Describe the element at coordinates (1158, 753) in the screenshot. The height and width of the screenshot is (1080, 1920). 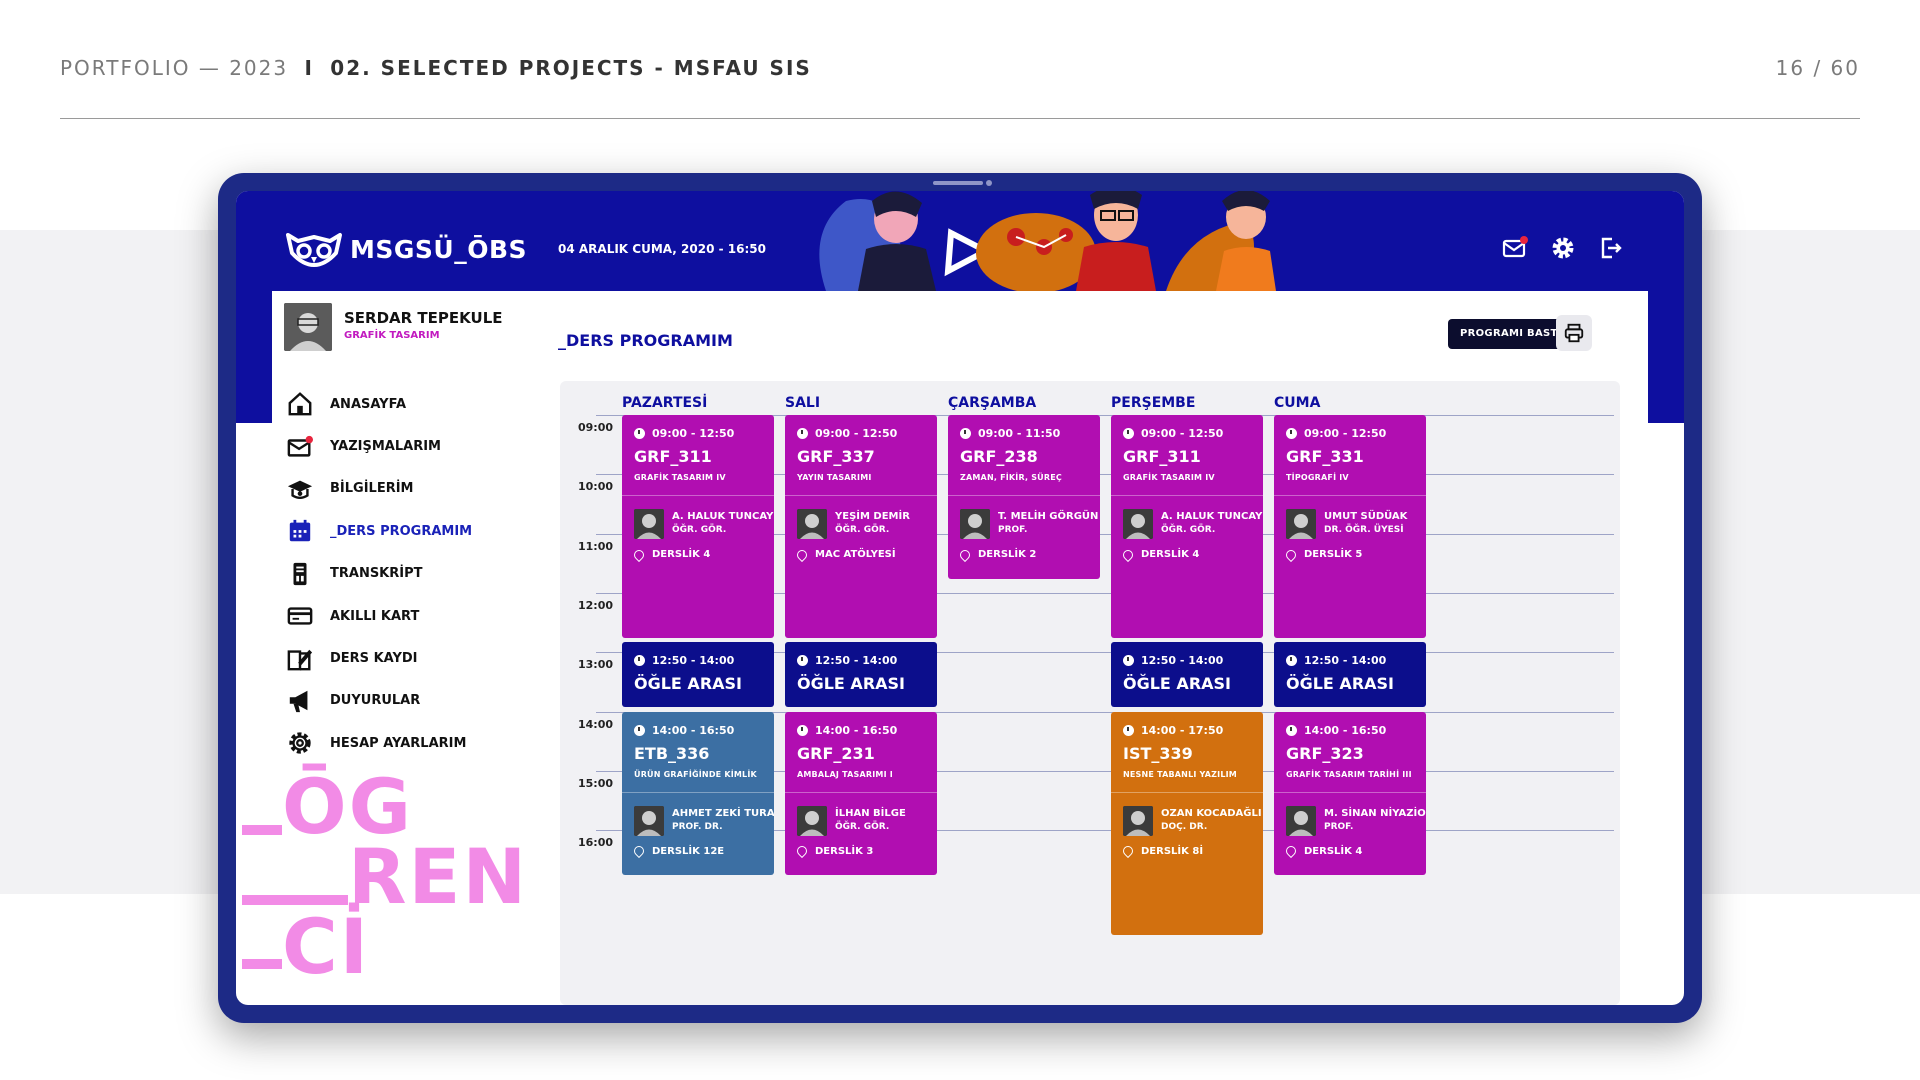
I see `course-code: IST_339` at that location.